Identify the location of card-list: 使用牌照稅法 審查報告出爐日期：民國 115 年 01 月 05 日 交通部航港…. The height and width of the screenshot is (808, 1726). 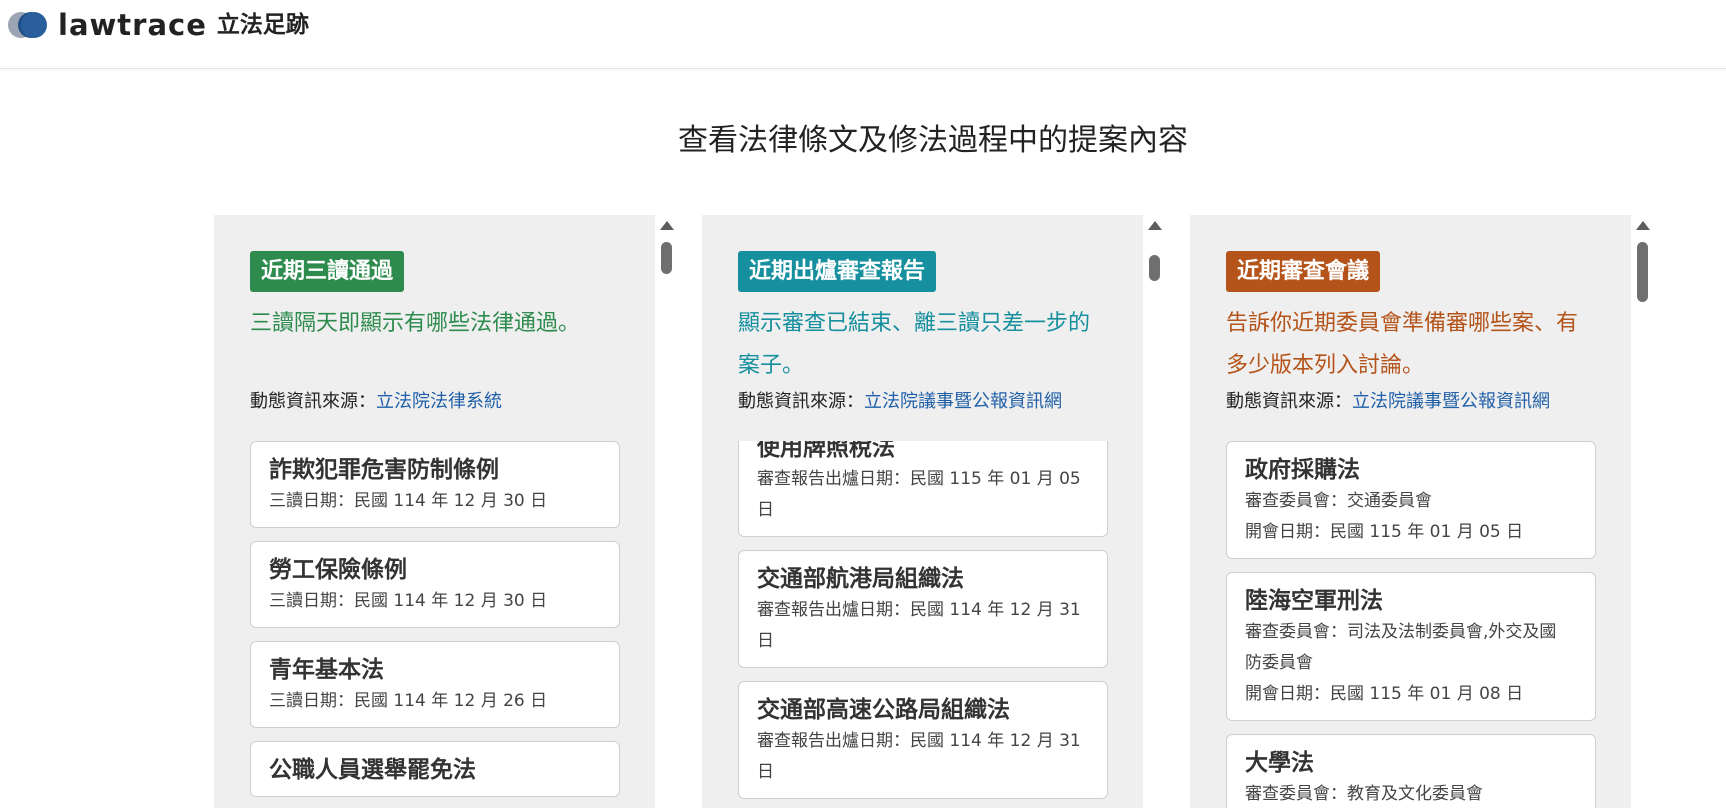
(923, 624).